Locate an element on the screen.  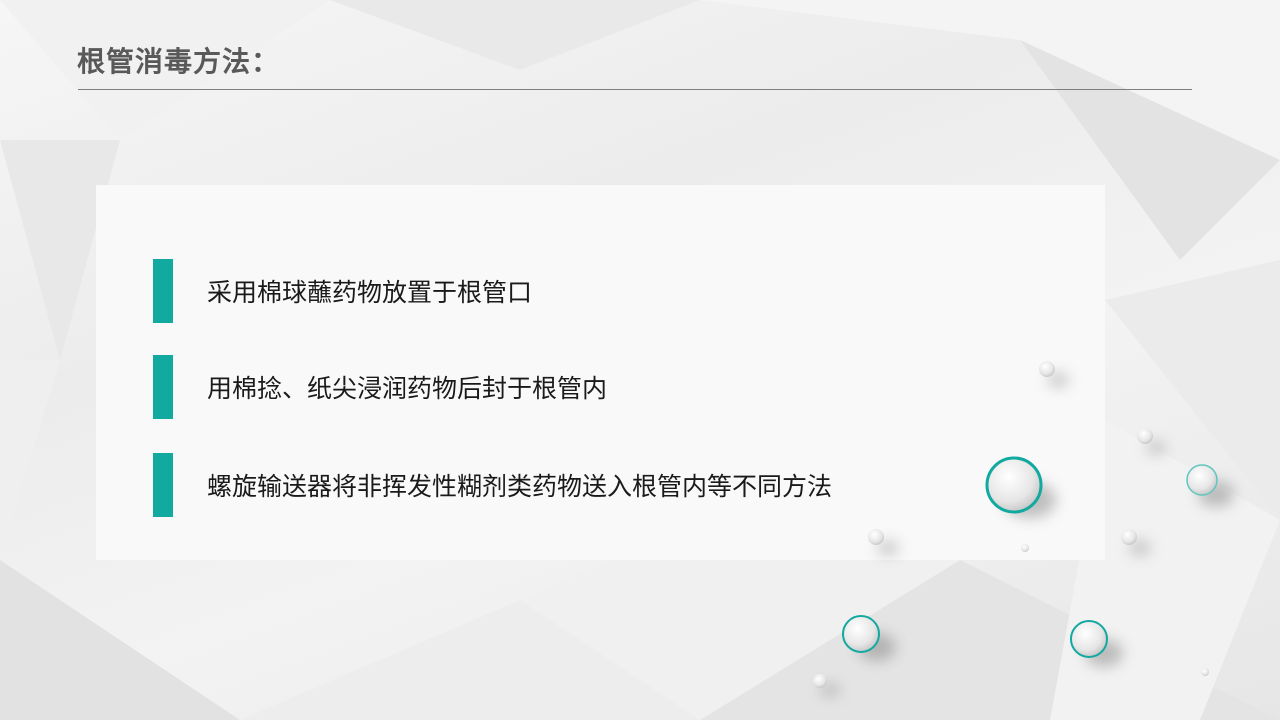
page-title: 根管消毒方法： is located at coordinates (179, 61).